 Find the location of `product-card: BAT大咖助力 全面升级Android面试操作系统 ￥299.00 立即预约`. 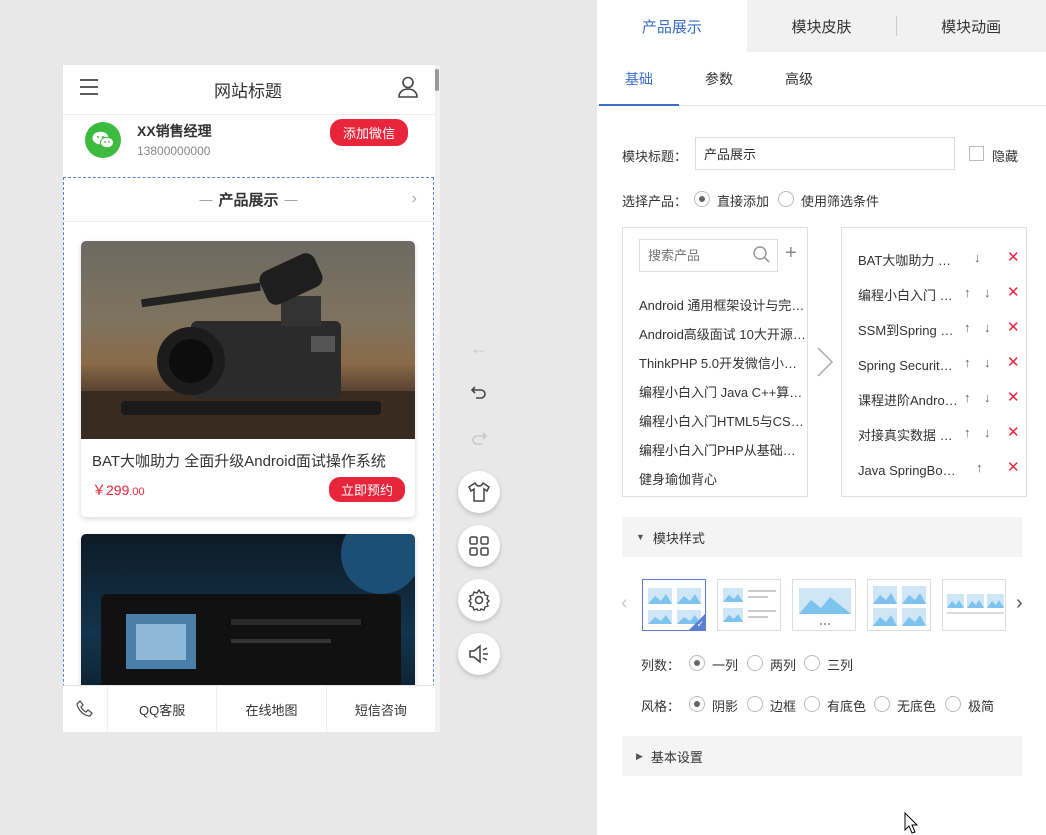

product-card: BAT大咖助力 全面升级Android面试操作系统 ￥299.00 立即预约 is located at coordinates (248, 379).